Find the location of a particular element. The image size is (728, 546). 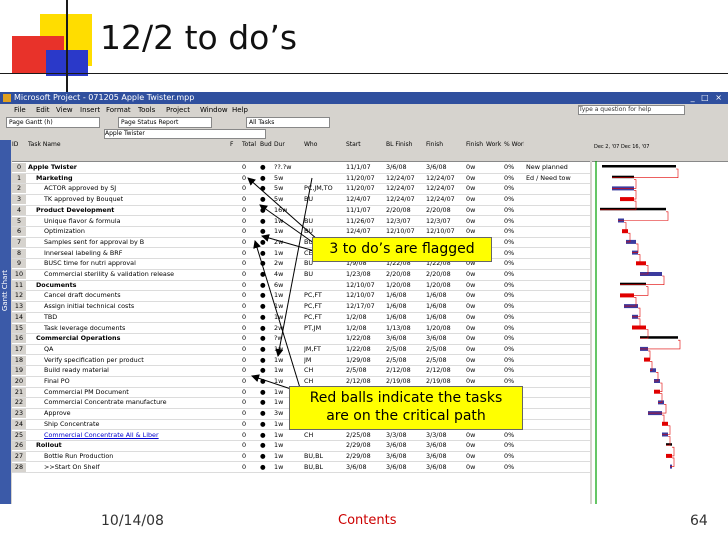

footer-date: 10/14/08 is located at coordinates (132, 521).